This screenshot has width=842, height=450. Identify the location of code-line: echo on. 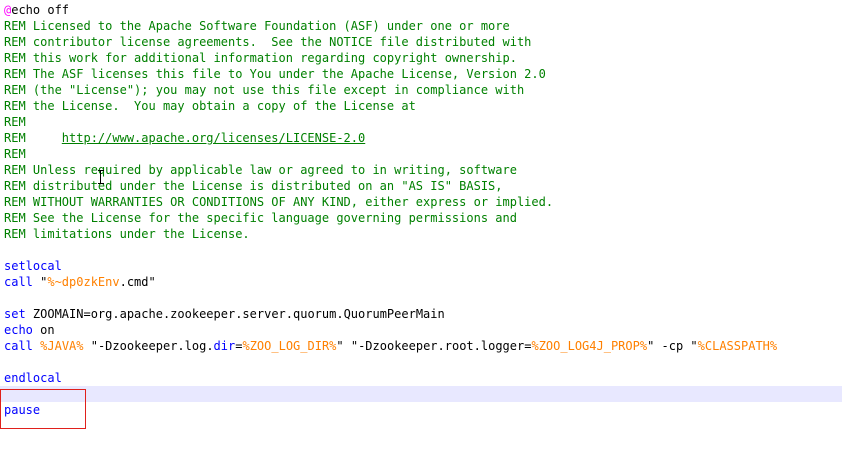
(423, 330).